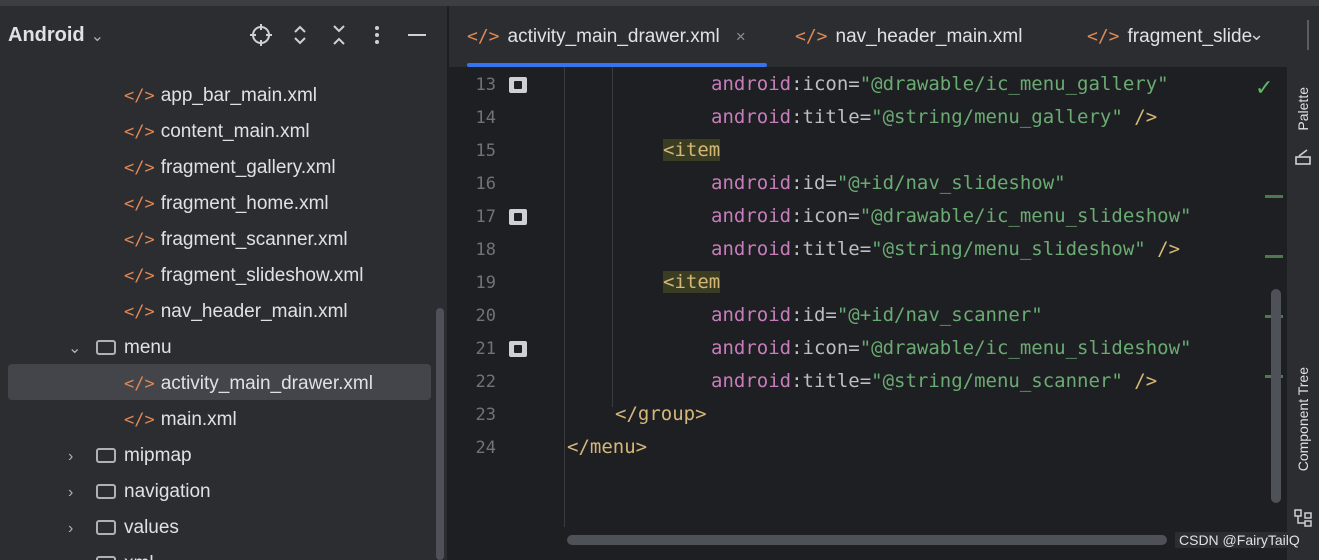 The image size is (1319, 560). Describe the element at coordinates (148, 347) in the screenshot. I see `tree-item-label: menu` at that location.